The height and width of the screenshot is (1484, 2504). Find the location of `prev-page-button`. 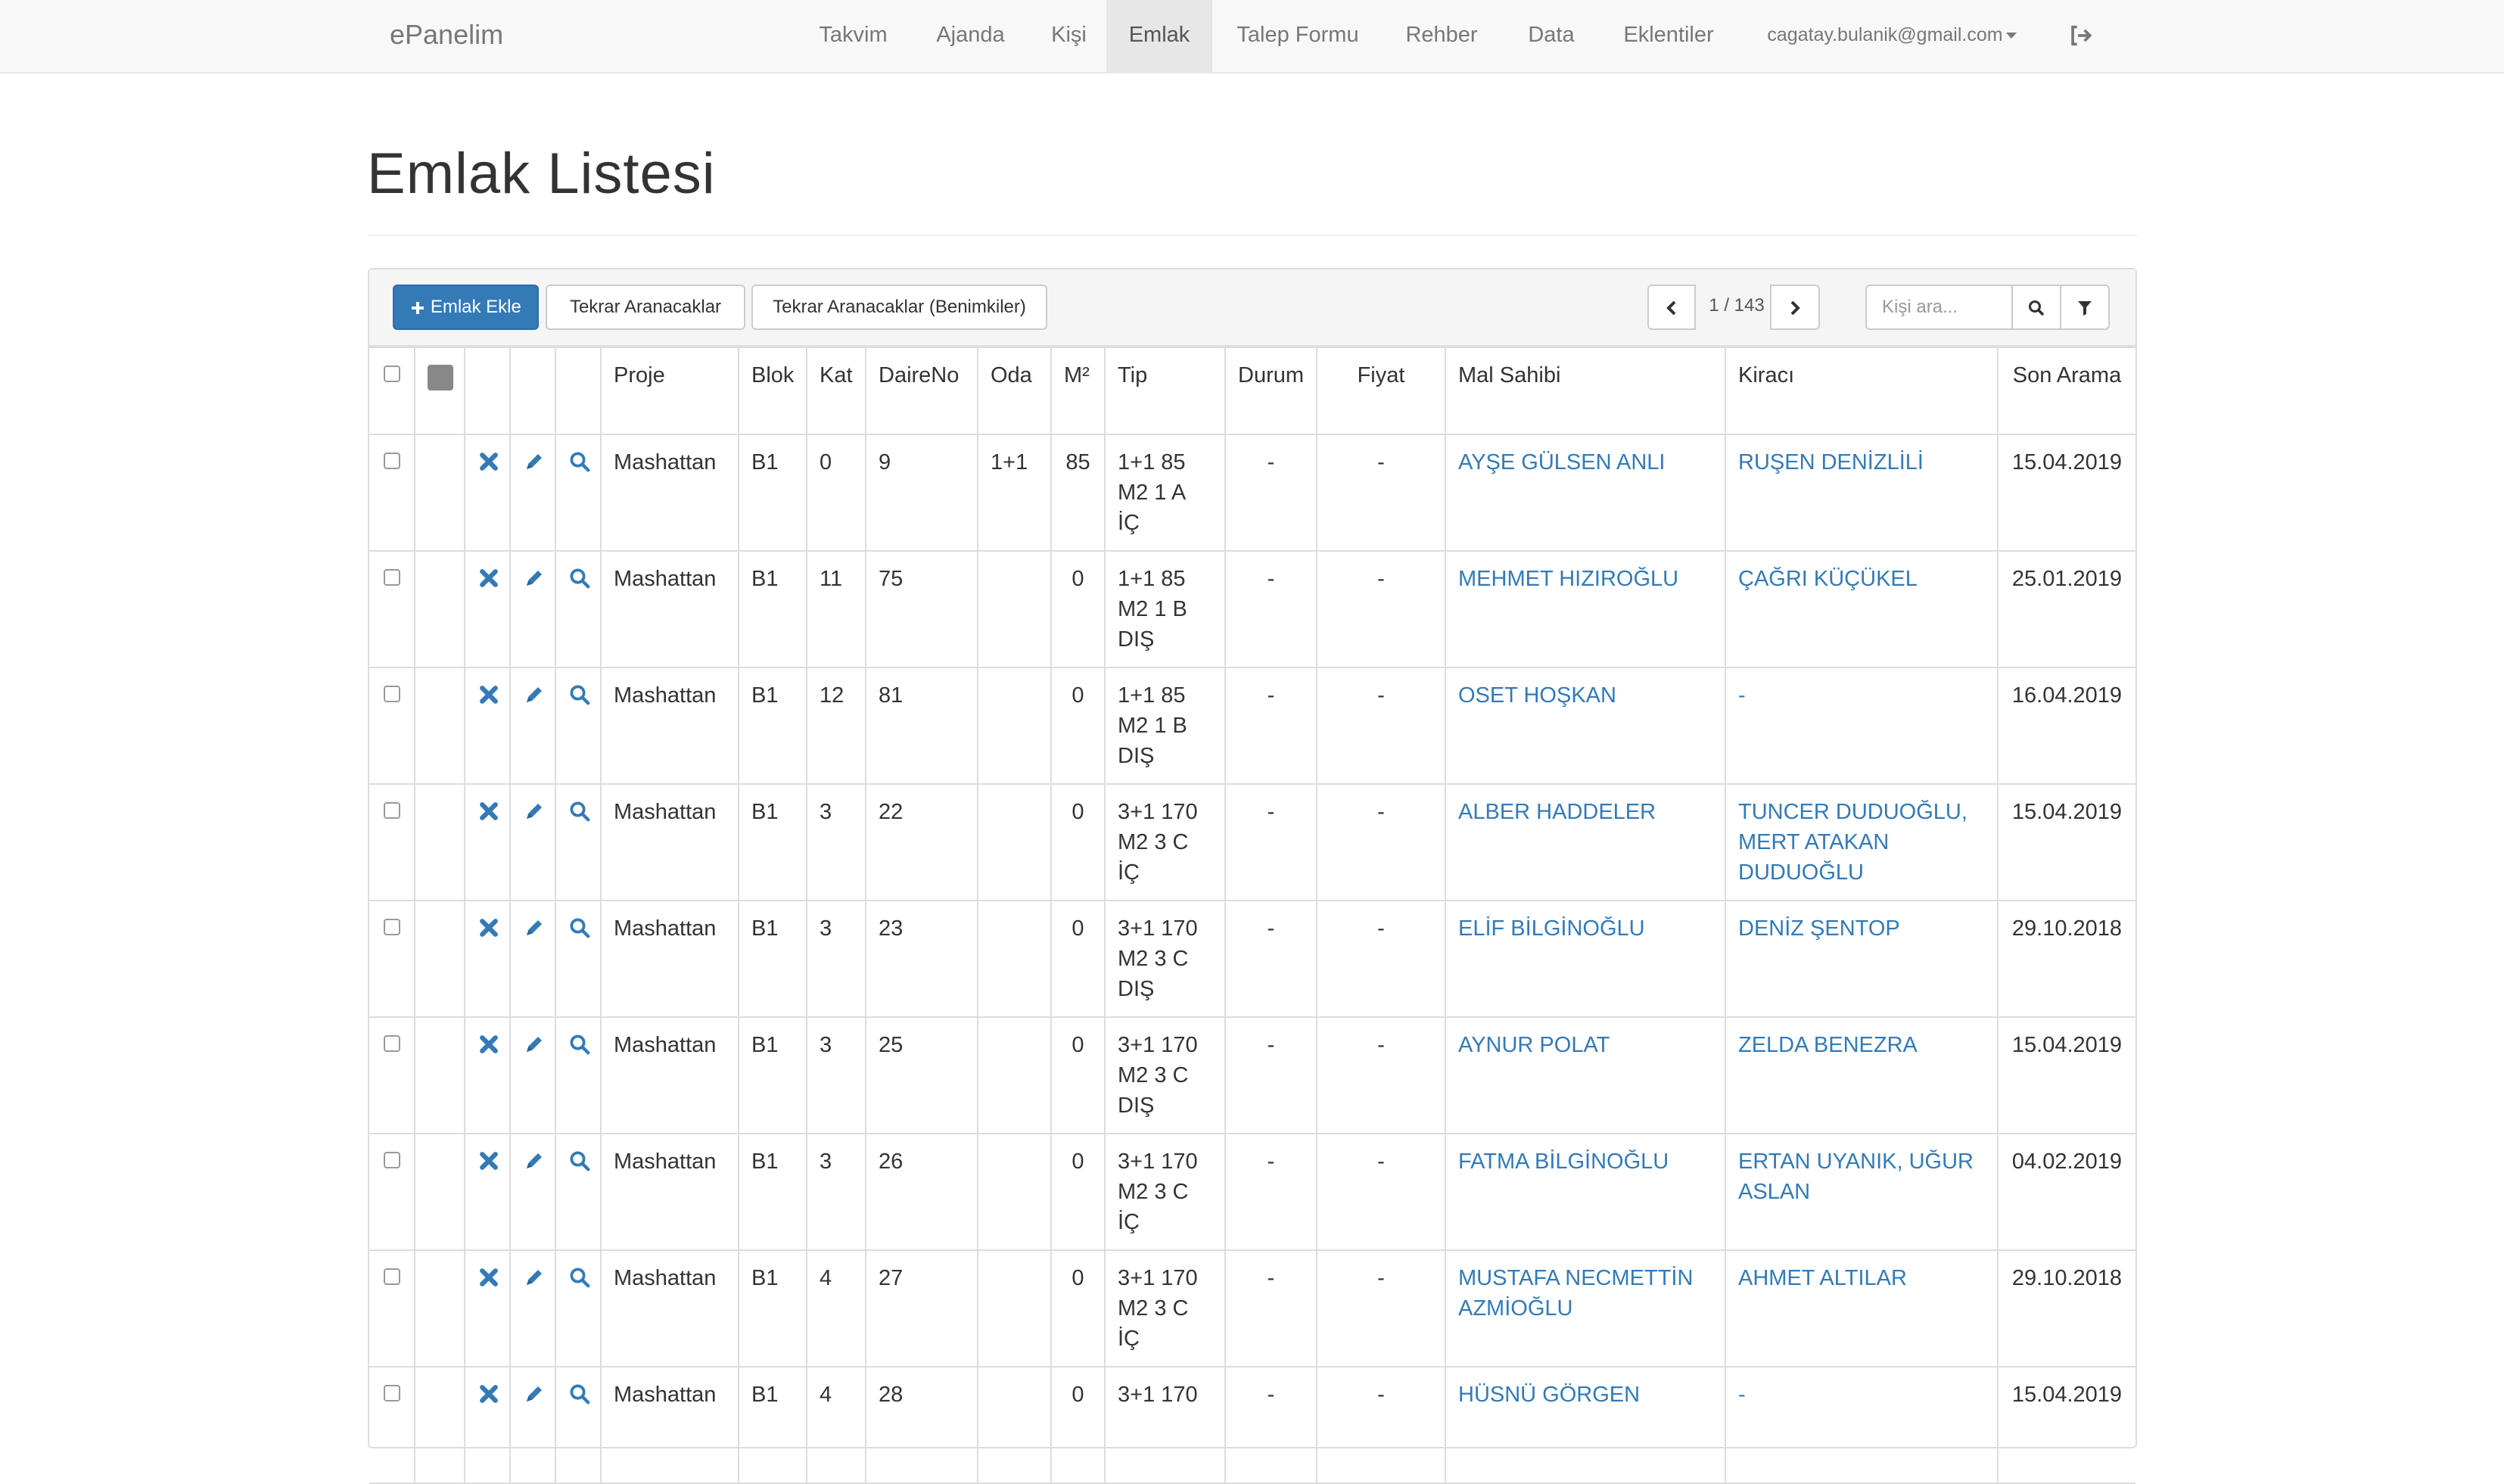

prev-page-button is located at coordinates (1671, 307).